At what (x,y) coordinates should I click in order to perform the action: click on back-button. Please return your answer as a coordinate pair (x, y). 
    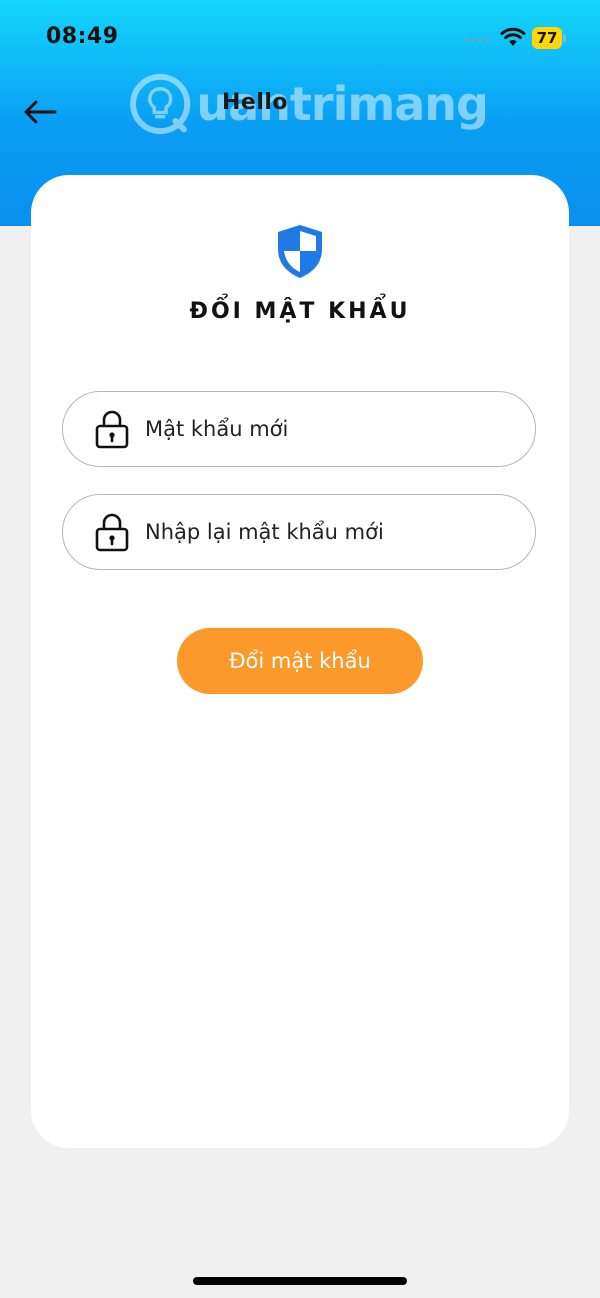
    Looking at the image, I should click on (40, 112).